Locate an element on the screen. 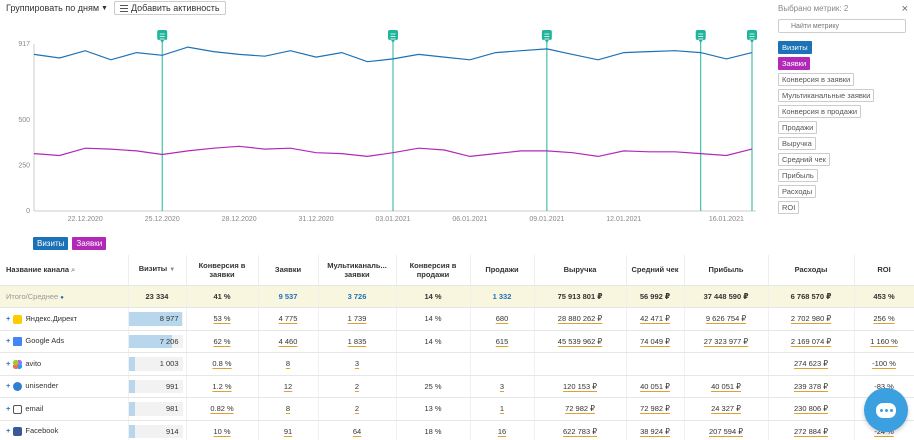 The height and width of the screenshot is (440, 914). col-revenue: Выручка is located at coordinates (580, 270).